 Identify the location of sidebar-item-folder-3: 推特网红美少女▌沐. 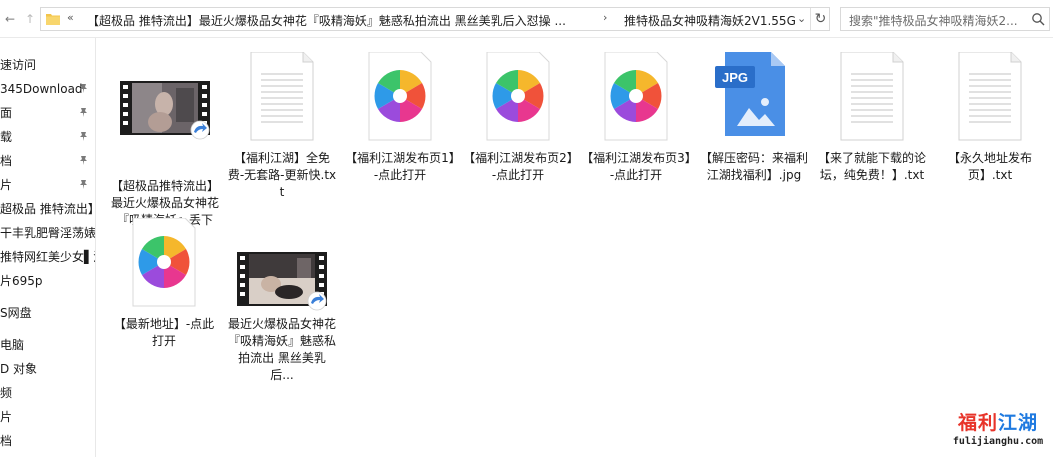
(47, 257).